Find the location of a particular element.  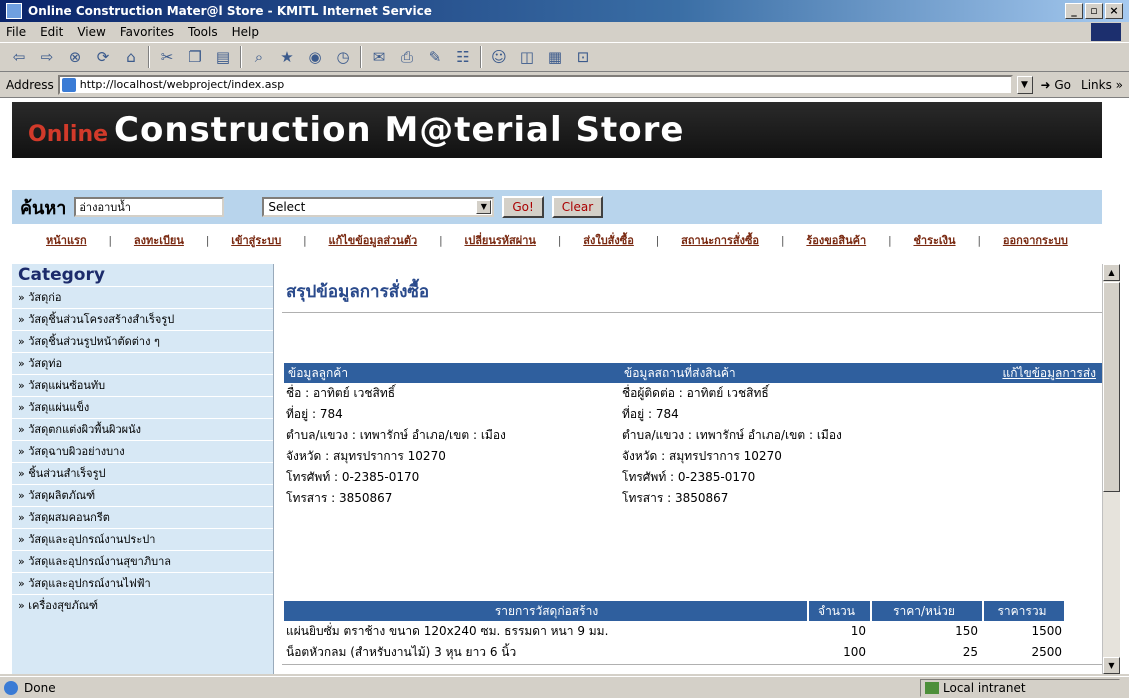

customer-info-title: ข้อมูลลูกค้า is located at coordinates (318, 373).